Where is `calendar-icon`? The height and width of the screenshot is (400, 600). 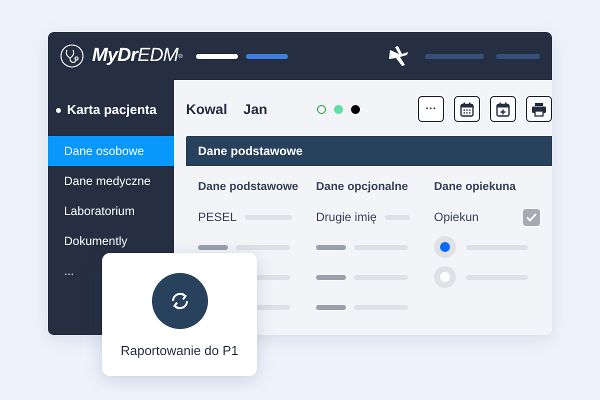
calendar-icon is located at coordinates (467, 109).